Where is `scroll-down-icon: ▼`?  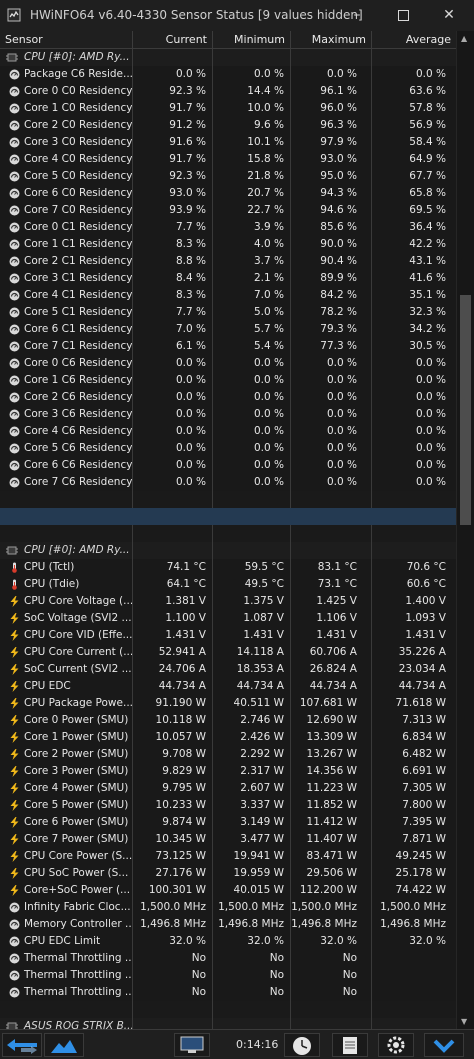
scroll-down-icon: ▼ is located at coordinates (464, 1021).